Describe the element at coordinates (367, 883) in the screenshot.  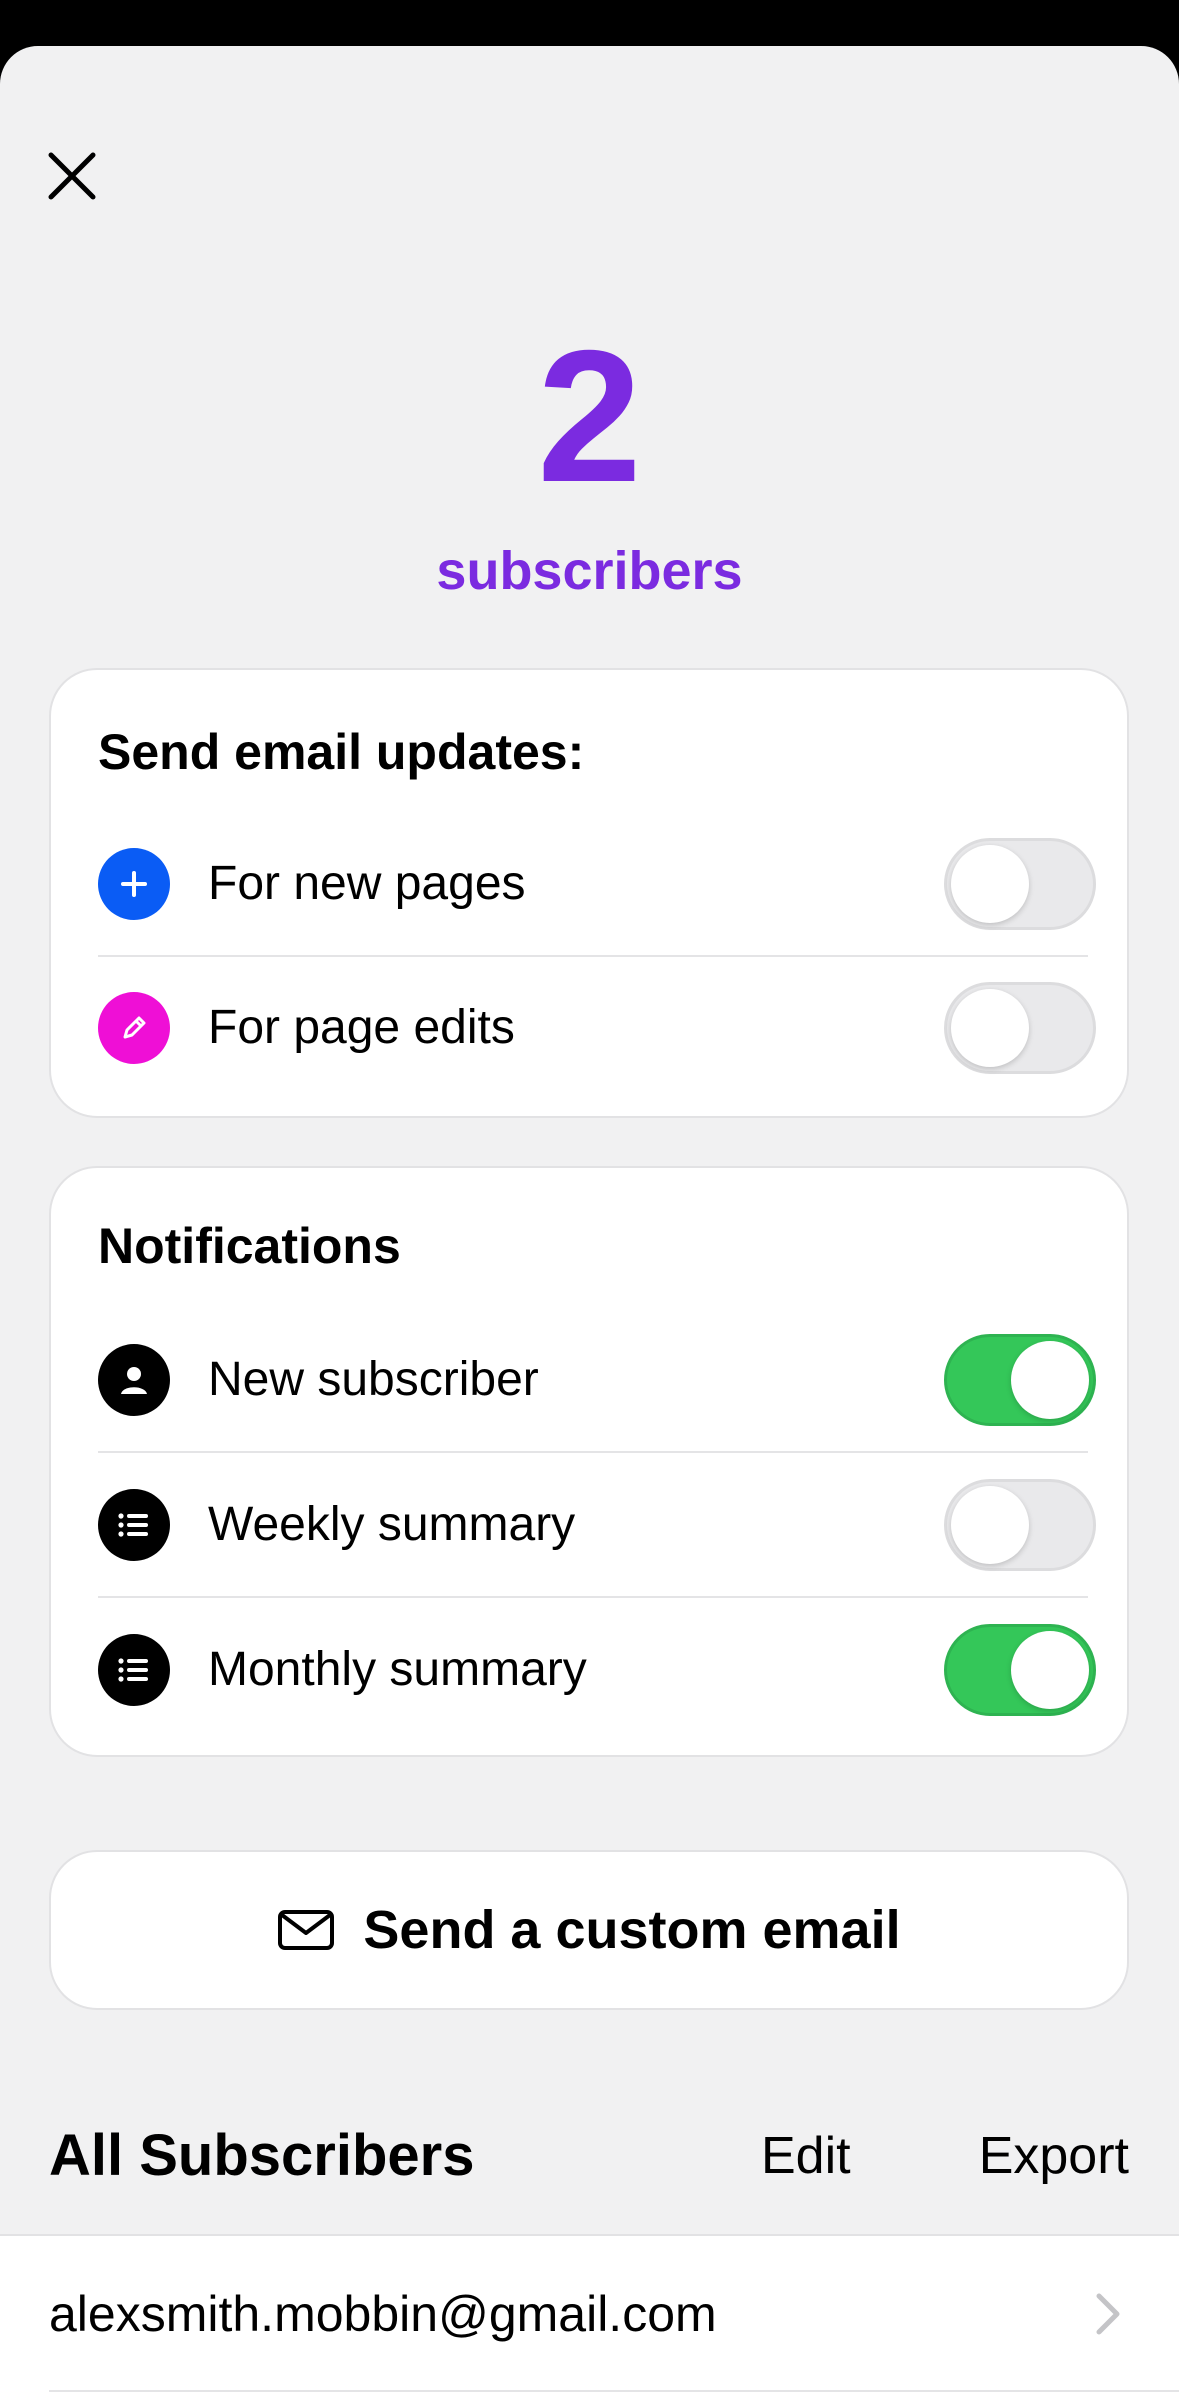
I see `email-update-label: For new pages` at that location.